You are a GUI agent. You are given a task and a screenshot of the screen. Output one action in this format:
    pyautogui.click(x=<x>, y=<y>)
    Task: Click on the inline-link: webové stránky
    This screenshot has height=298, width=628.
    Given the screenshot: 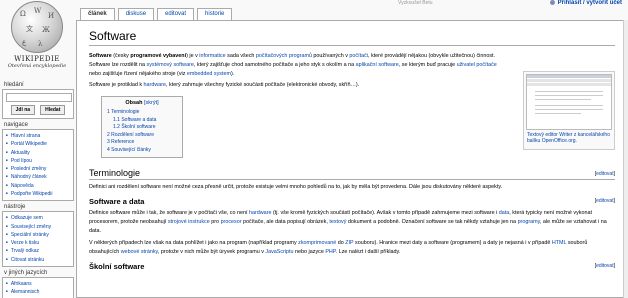 What is the action you would take?
    pyautogui.click(x=139, y=252)
    